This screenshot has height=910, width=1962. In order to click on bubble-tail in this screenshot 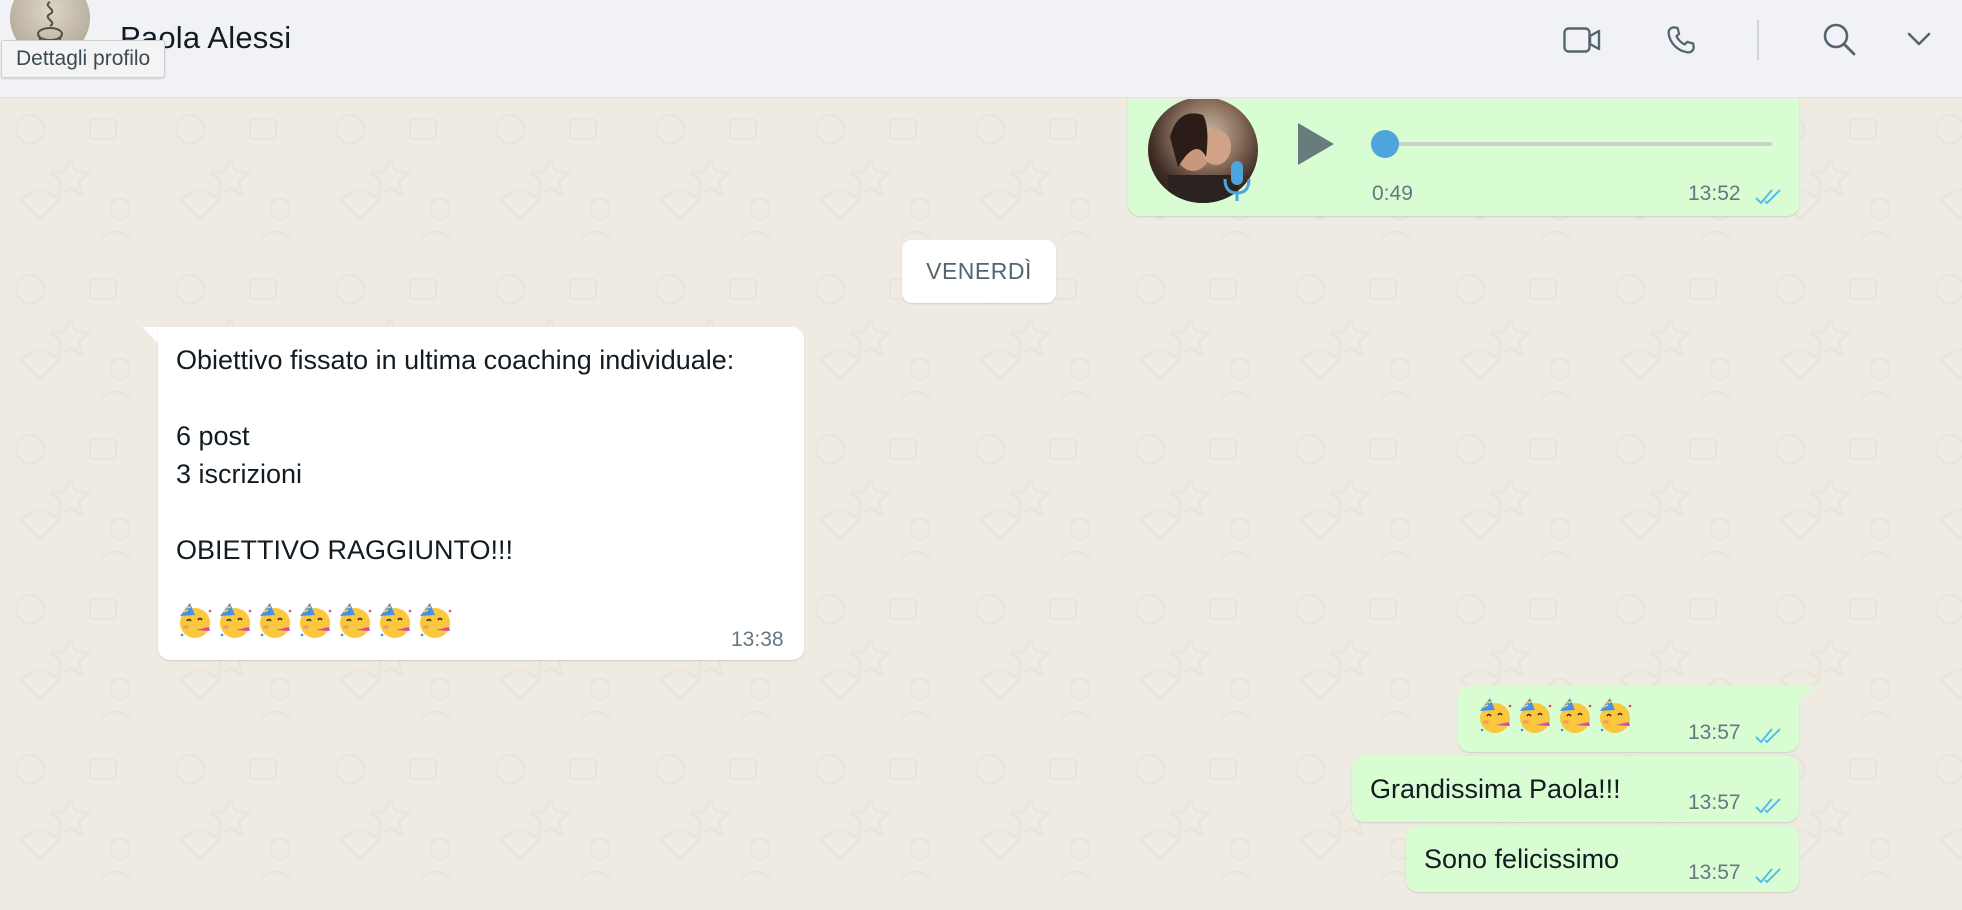, I will do `click(1806, 695)`.